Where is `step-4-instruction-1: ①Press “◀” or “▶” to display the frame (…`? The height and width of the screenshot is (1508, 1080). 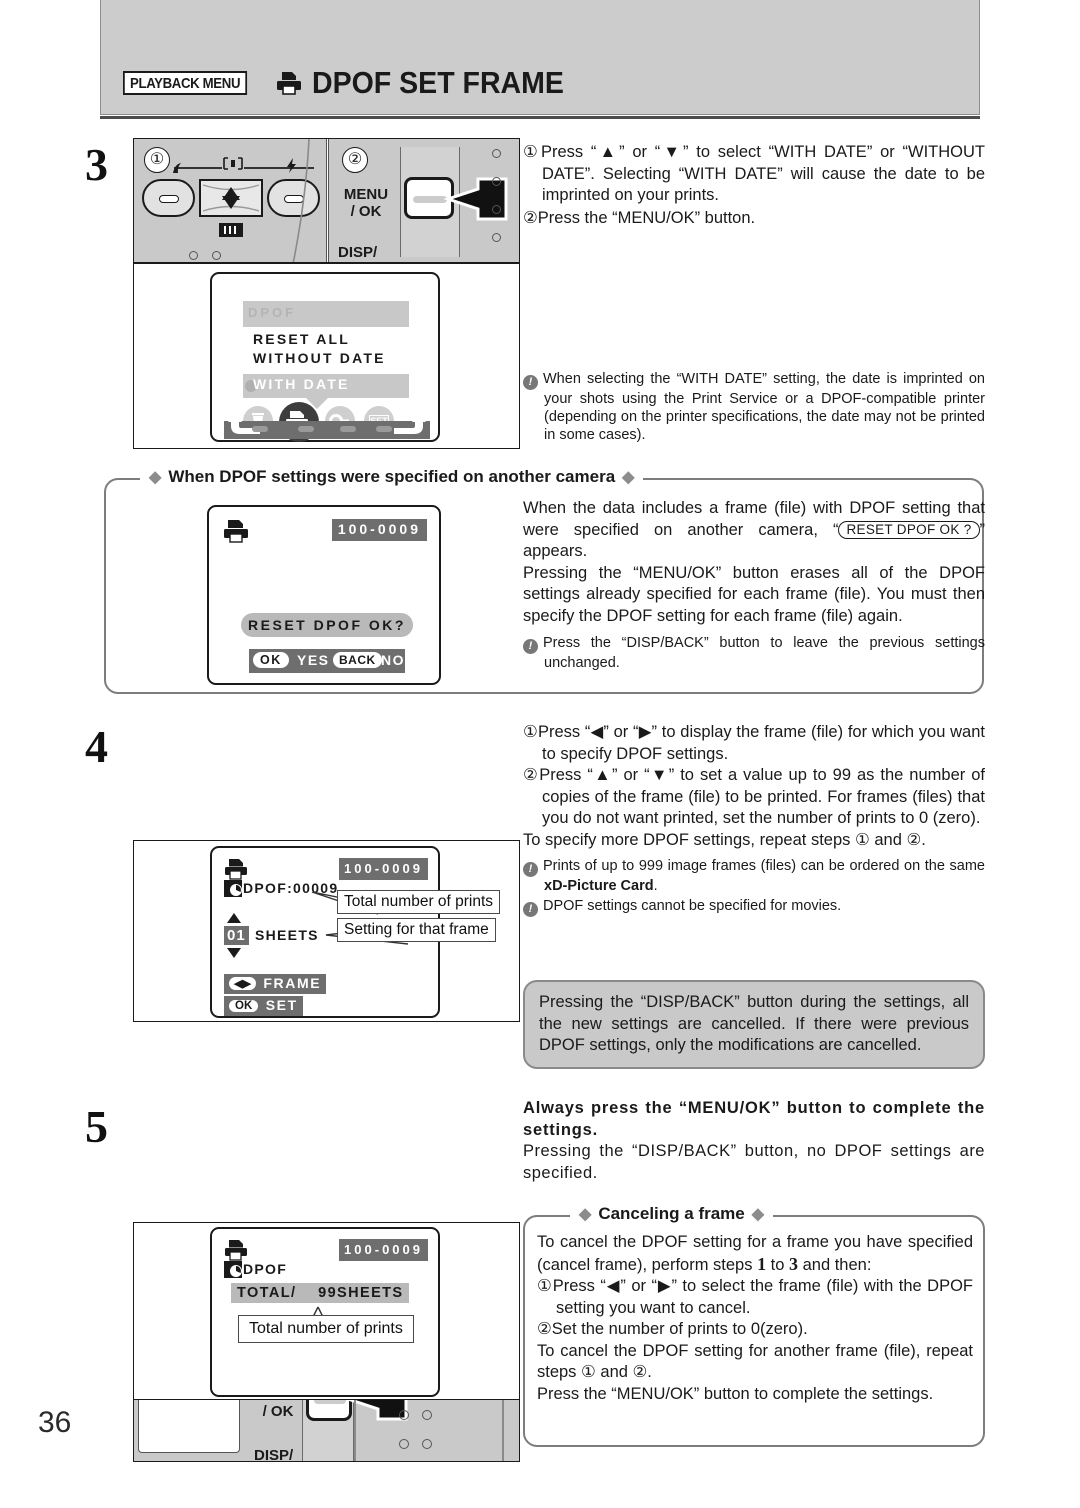
step-4-instruction-1: ①Press “◀” or “▶” to display the frame (… is located at coordinates (754, 743).